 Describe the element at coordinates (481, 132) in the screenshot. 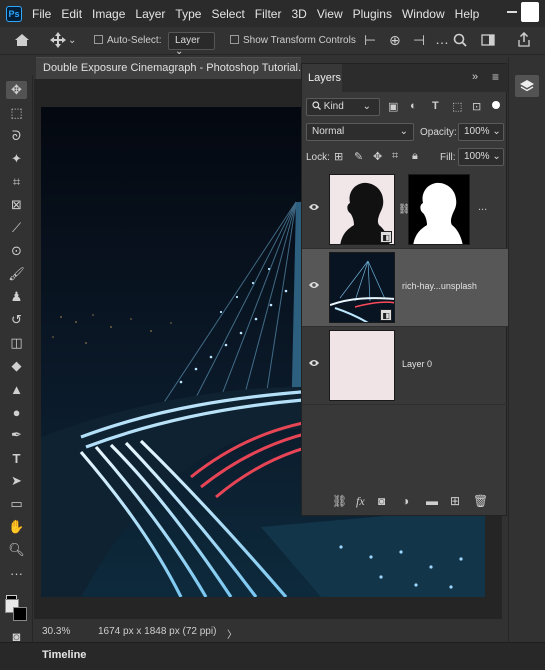

I see `opacity-field: 100% ⌄` at that location.